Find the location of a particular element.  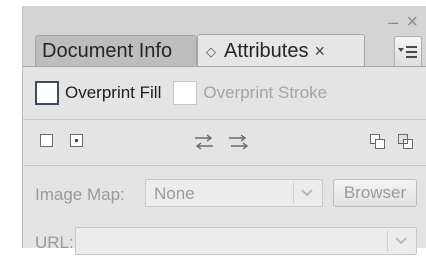

use-non-zero-winding-fill-icon is located at coordinates (378, 142).